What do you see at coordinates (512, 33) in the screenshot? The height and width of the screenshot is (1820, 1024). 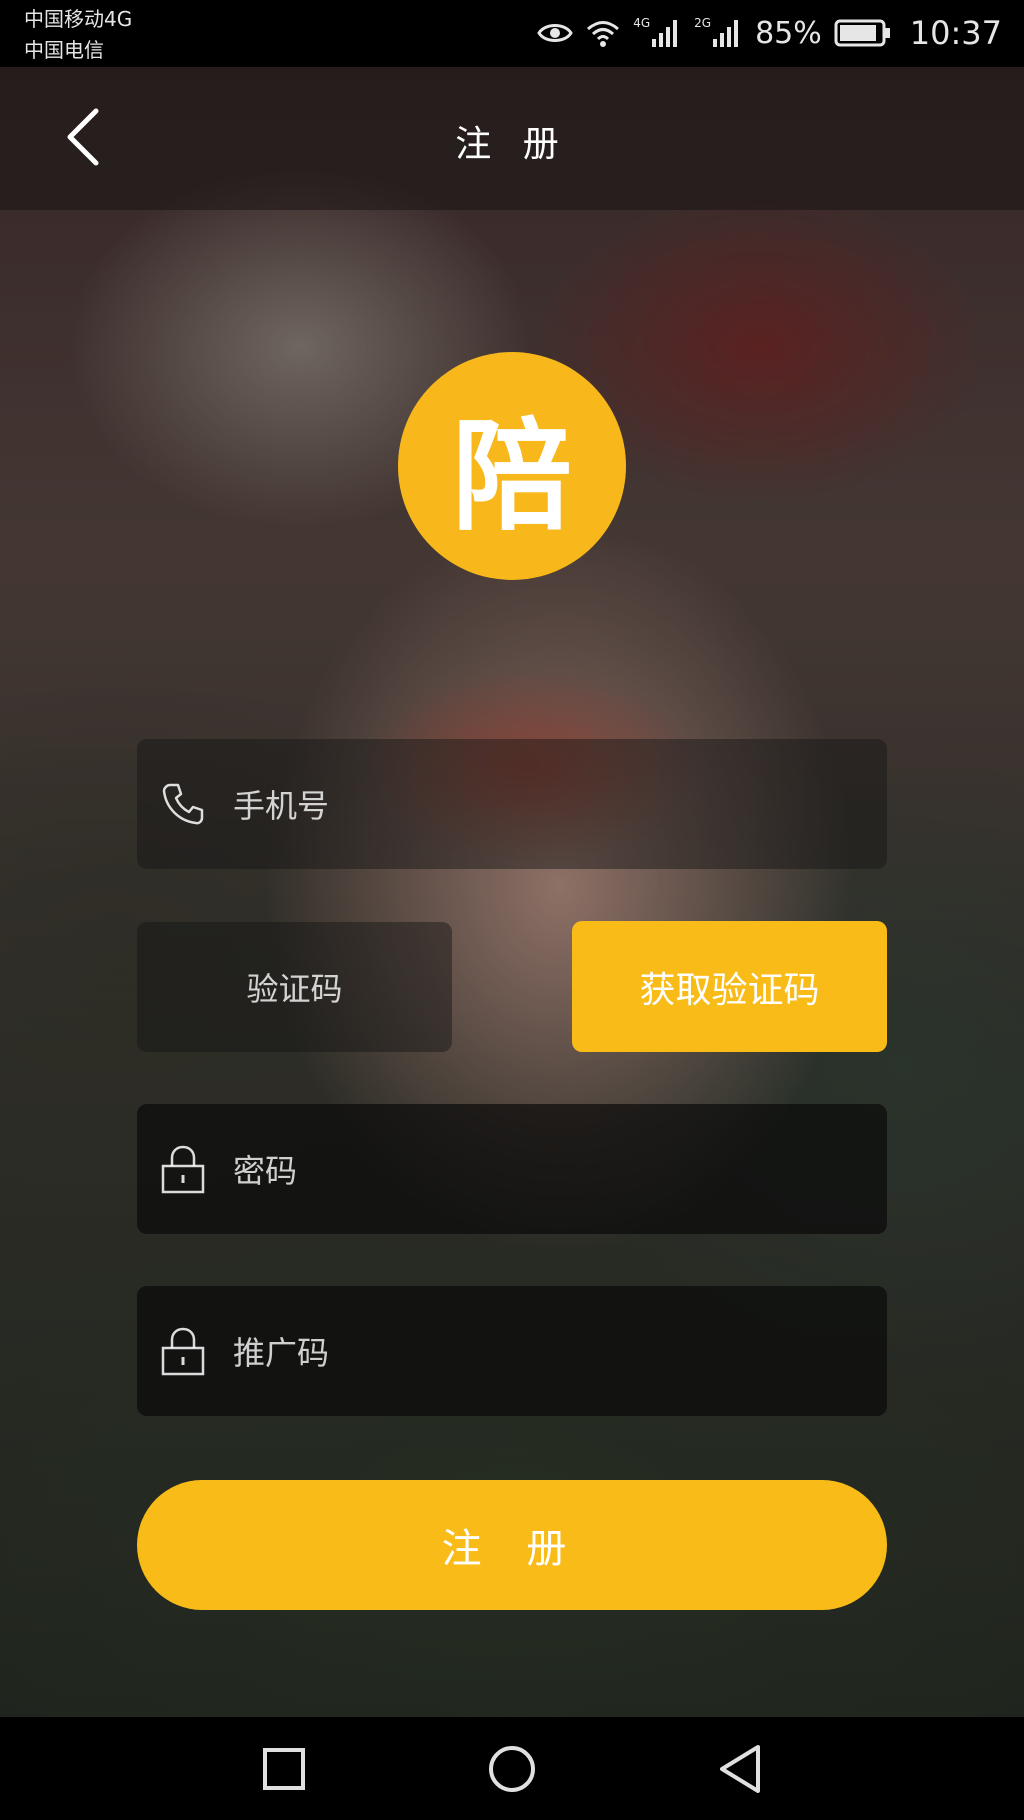 I see `status-bar: 中国移动4G 中国电信 4G 2G 85% 10:37` at bounding box center [512, 33].